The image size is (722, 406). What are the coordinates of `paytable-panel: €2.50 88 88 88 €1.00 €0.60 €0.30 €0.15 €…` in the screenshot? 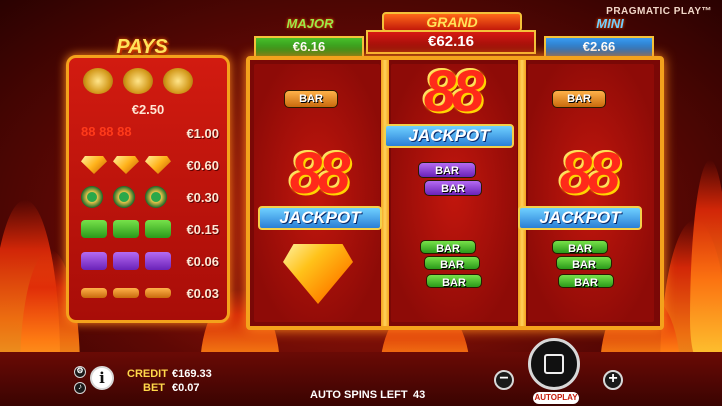 It's located at (148, 189).